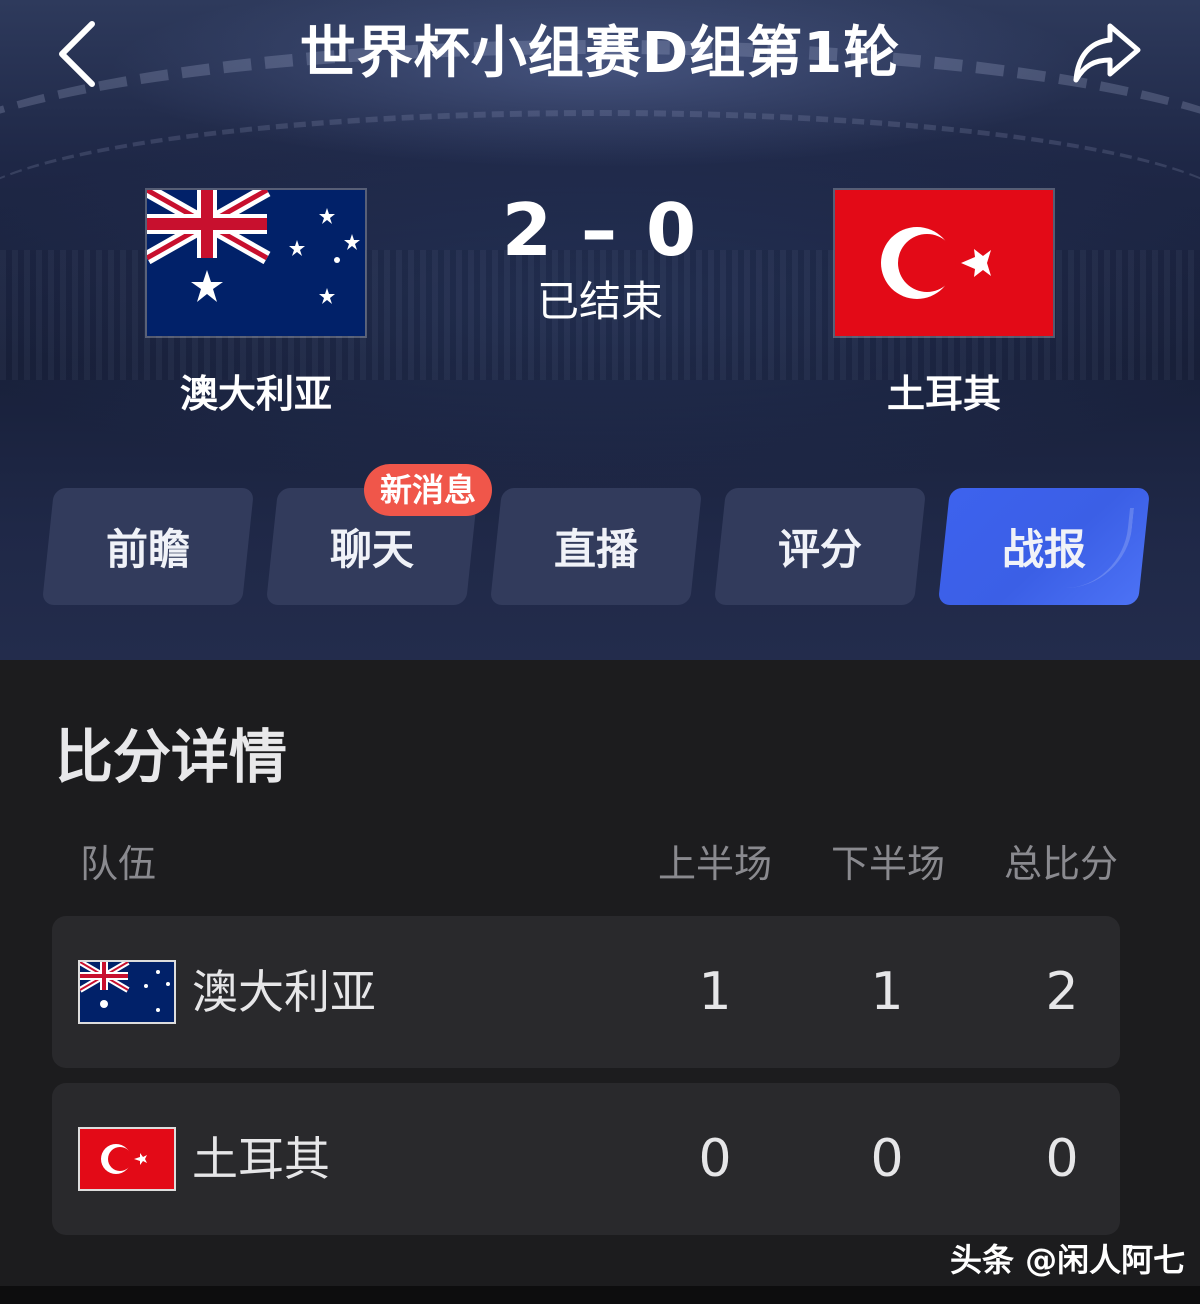  I want to click on row-second-half: 1, so click(887, 992).